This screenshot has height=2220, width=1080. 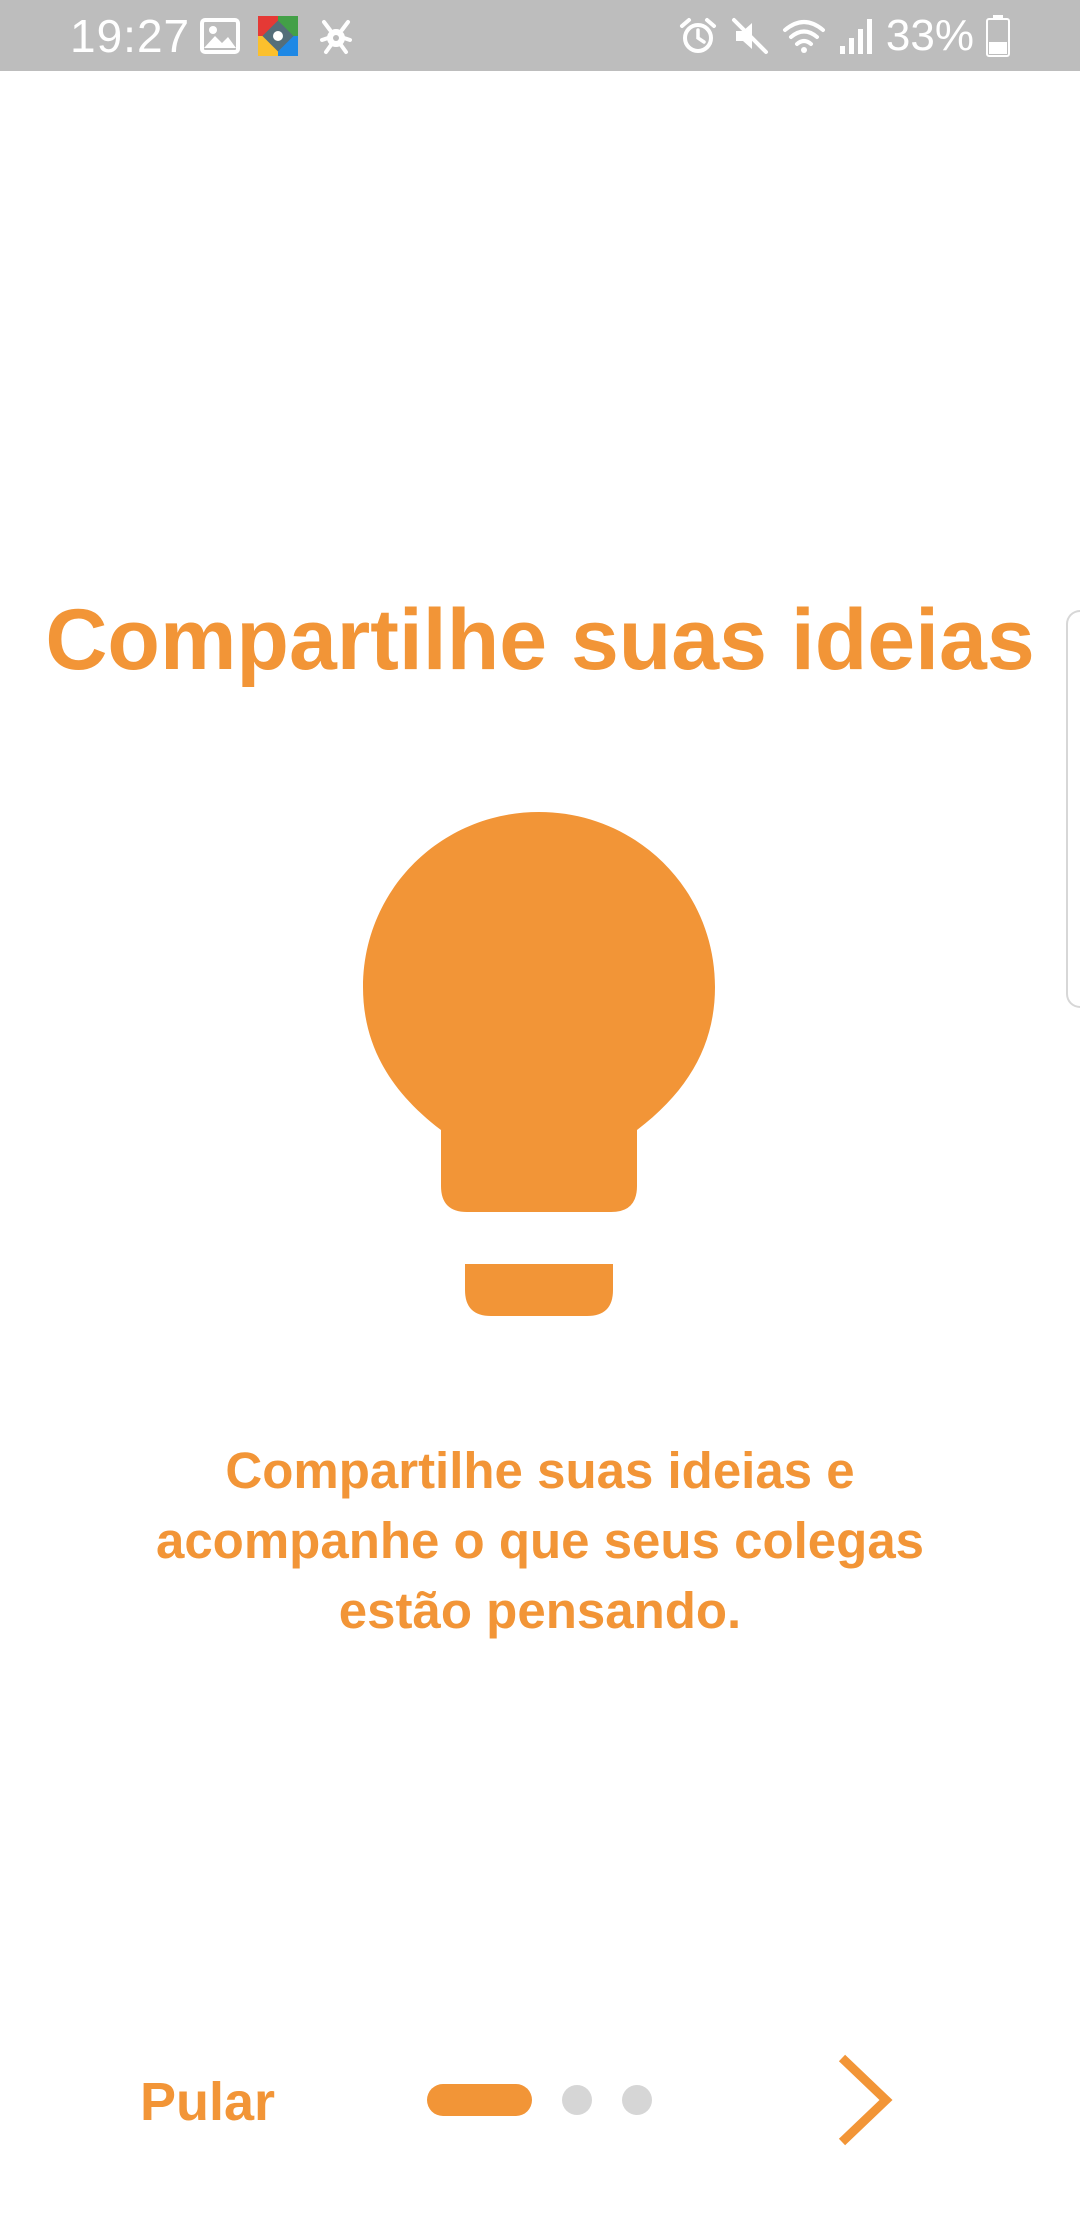 I want to click on lightbulb-icon, so click(x=539, y=1064).